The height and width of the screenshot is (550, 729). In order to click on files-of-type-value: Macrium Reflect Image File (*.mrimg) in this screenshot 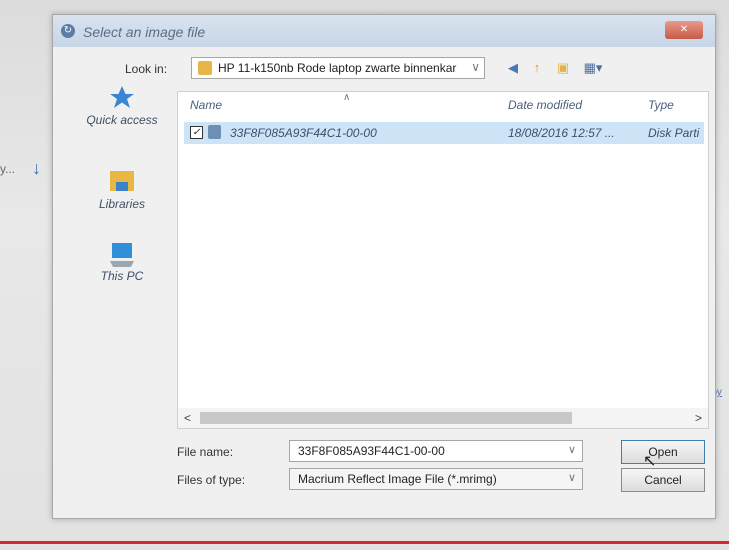, I will do `click(397, 479)`.